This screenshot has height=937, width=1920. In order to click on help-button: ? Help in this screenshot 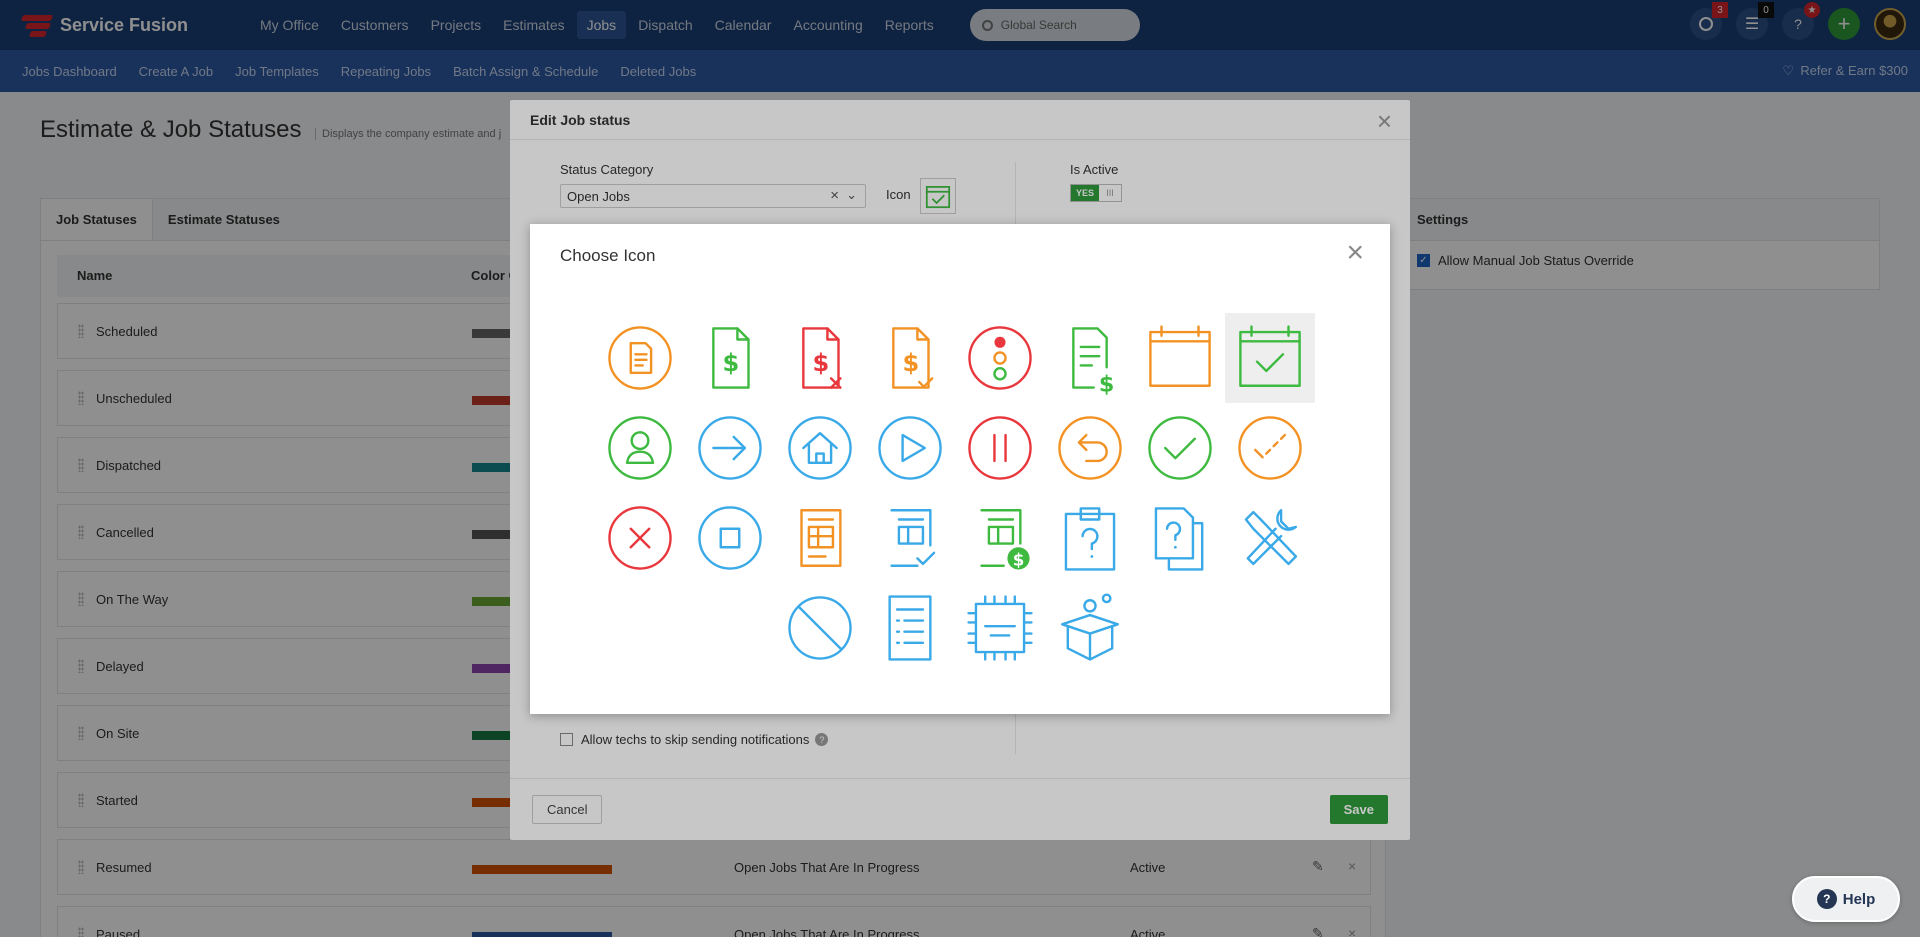, I will do `click(1846, 899)`.